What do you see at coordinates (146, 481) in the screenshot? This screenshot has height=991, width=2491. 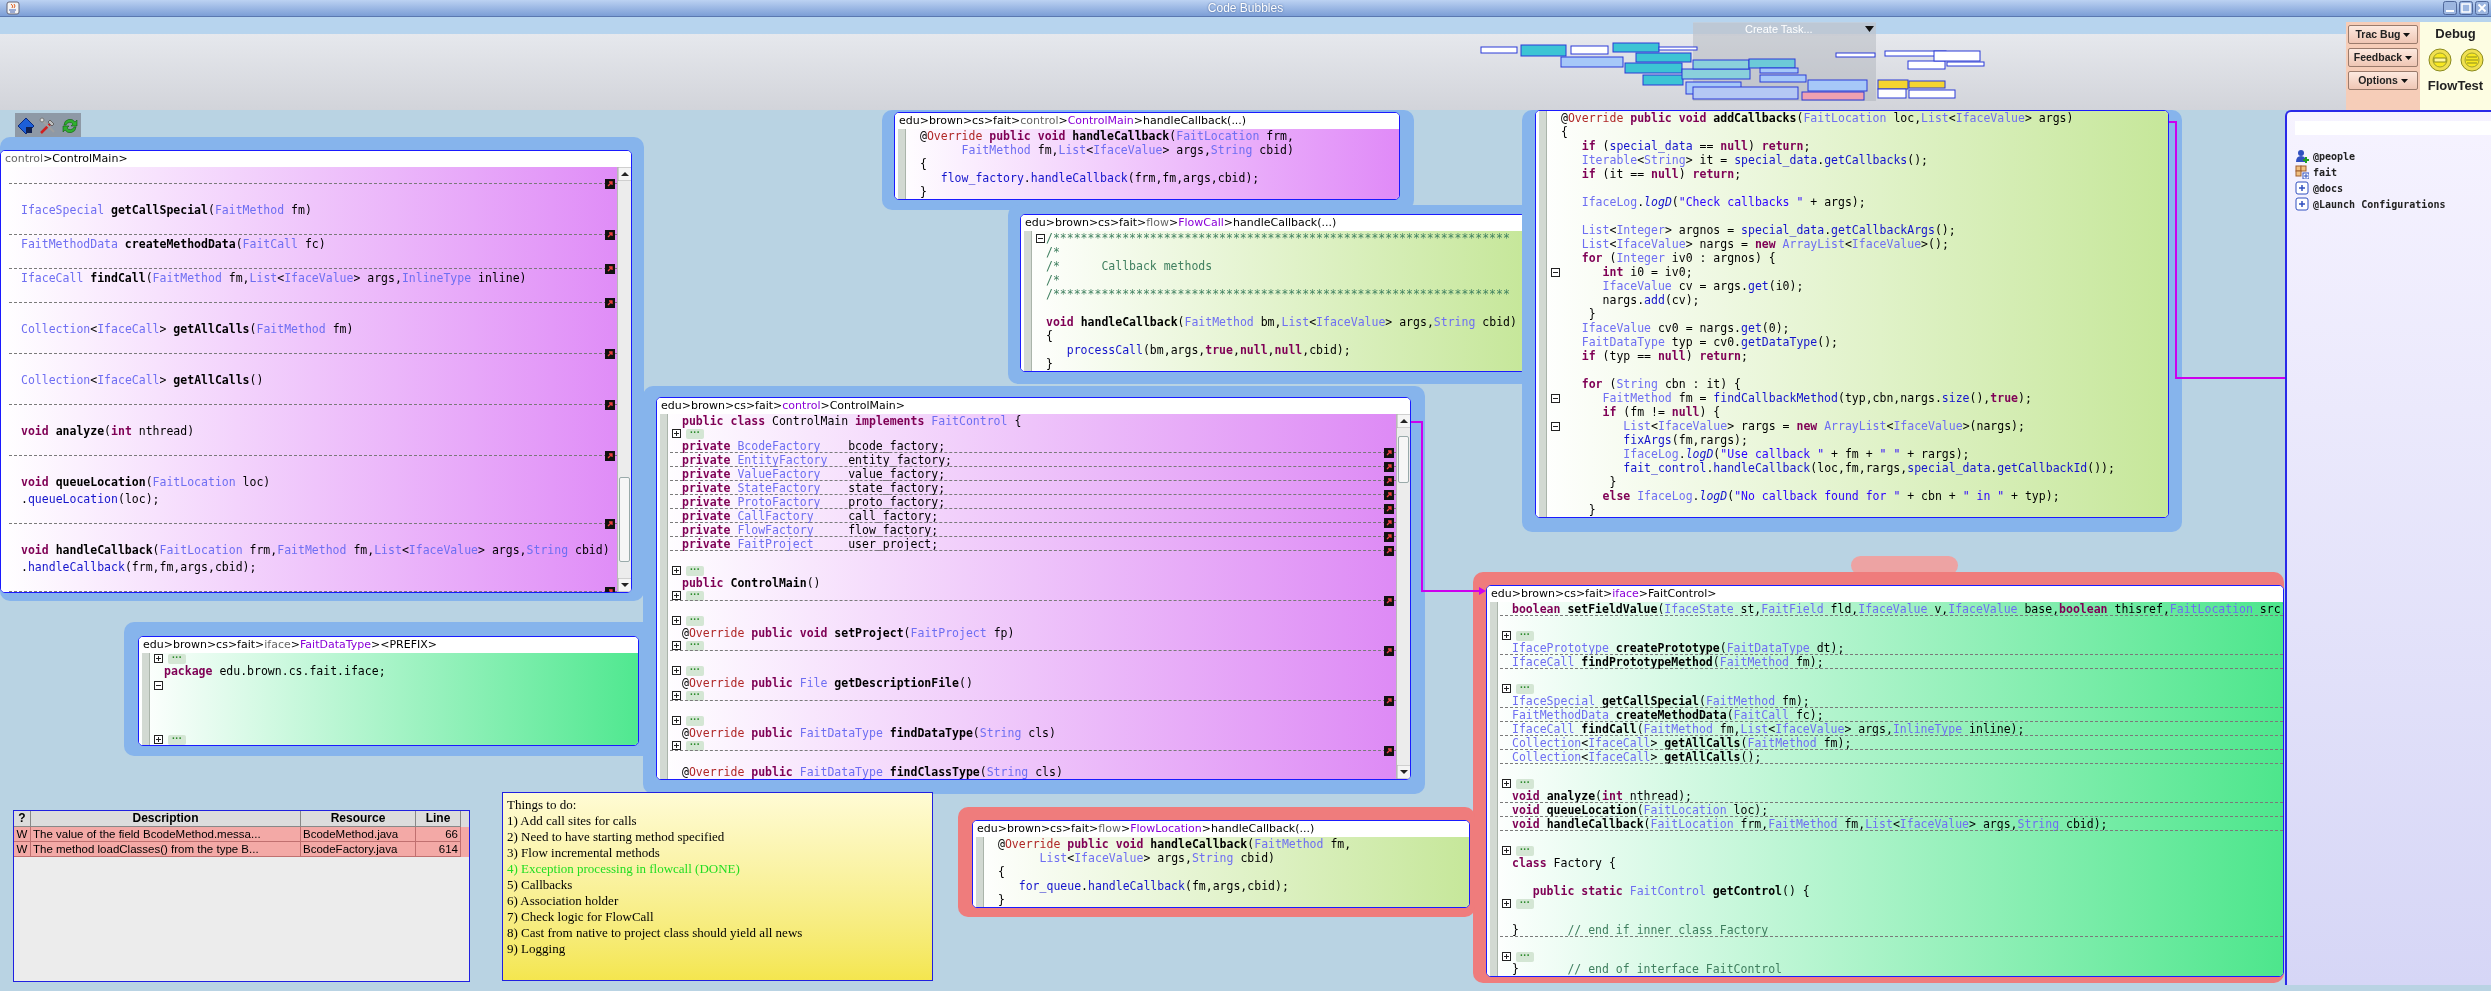 I see `code-line: void queueLocation(FaitLocation loc)` at bounding box center [146, 481].